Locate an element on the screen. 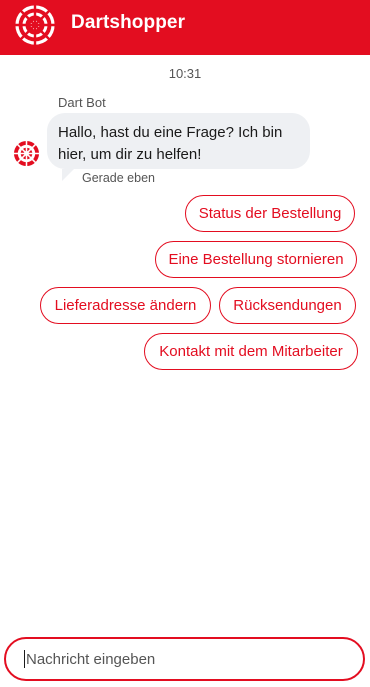 Image resolution: width=370 pixels, height=687 pixels. dartboard-logo-icon is located at coordinates (35, 25).